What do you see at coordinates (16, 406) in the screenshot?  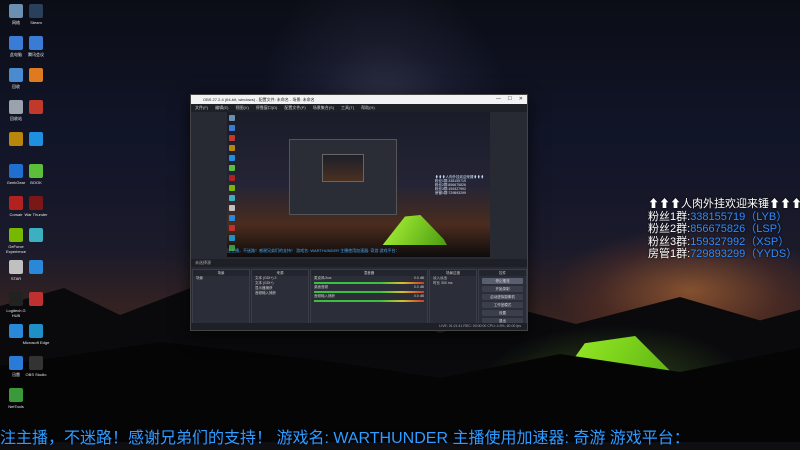 I see `desktop-icon-label: NetTools` at bounding box center [16, 406].